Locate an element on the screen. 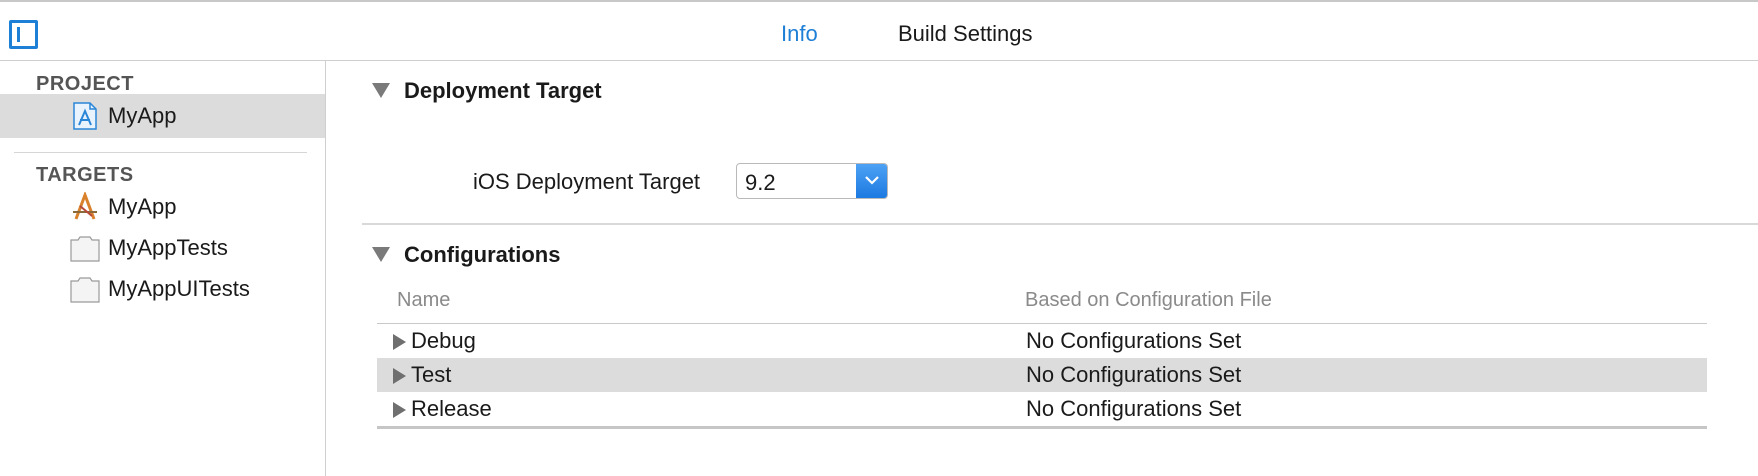  sidebar-item-project-myapp: MyApp is located at coordinates (162, 116).